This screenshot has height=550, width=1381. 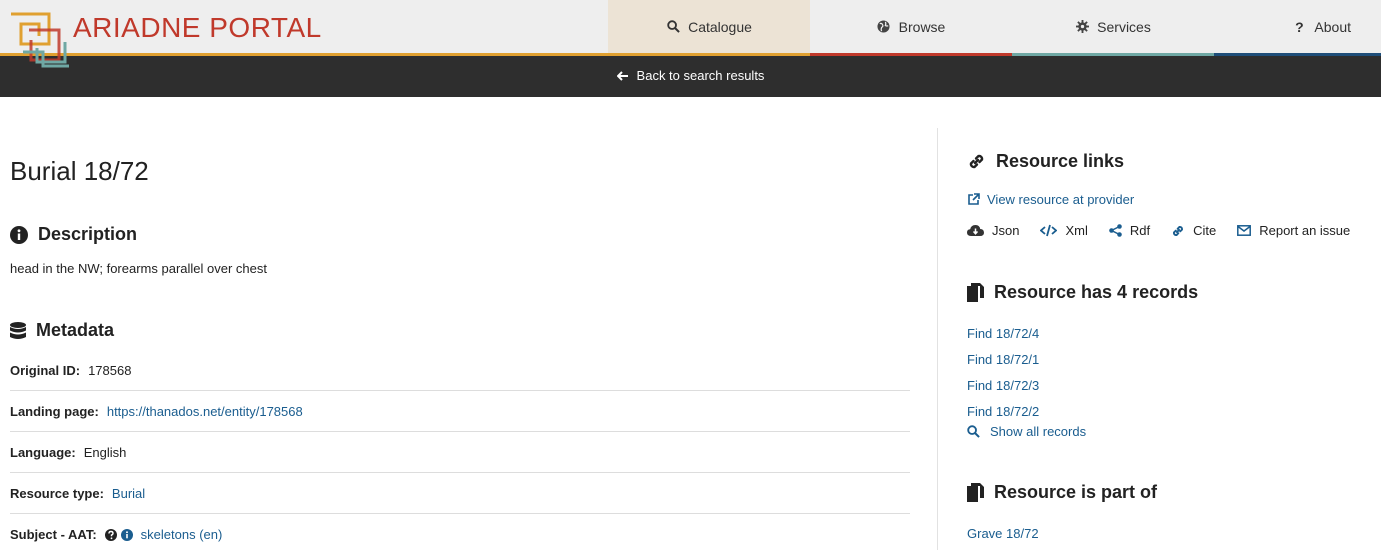 I want to click on metadata-row-language: Language: English, so click(x=460, y=452).